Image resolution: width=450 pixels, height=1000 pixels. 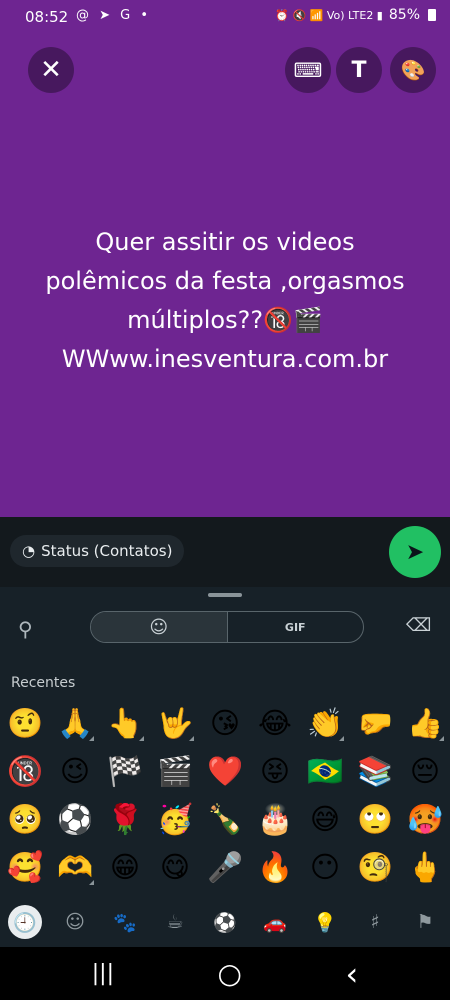 I want to click on emoji-key: ❤️, so click(x=225, y=771).